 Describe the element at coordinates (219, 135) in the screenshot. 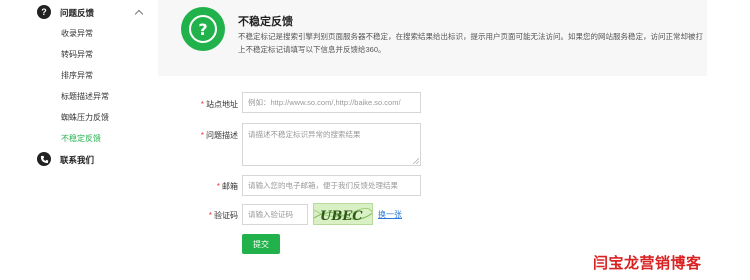

I see `description-label: * 问题描述` at that location.